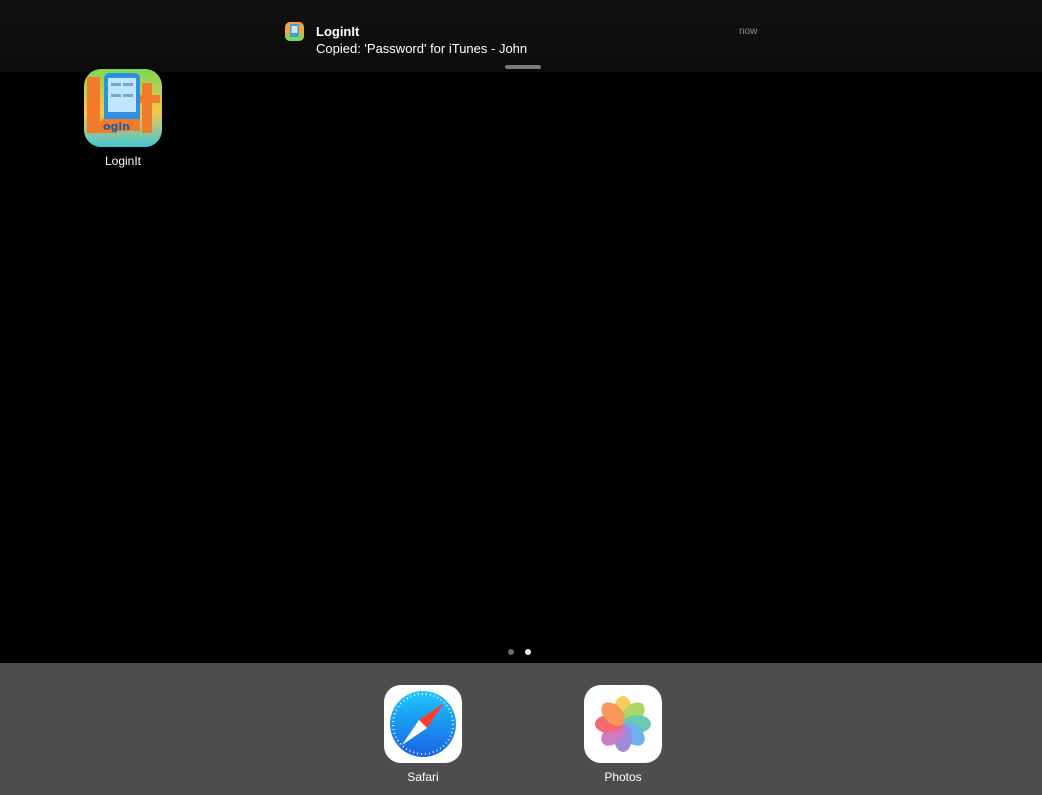 This screenshot has height=795, width=1042. What do you see at coordinates (116, 126) in the screenshot?
I see `svg-text: ogin` at bounding box center [116, 126].